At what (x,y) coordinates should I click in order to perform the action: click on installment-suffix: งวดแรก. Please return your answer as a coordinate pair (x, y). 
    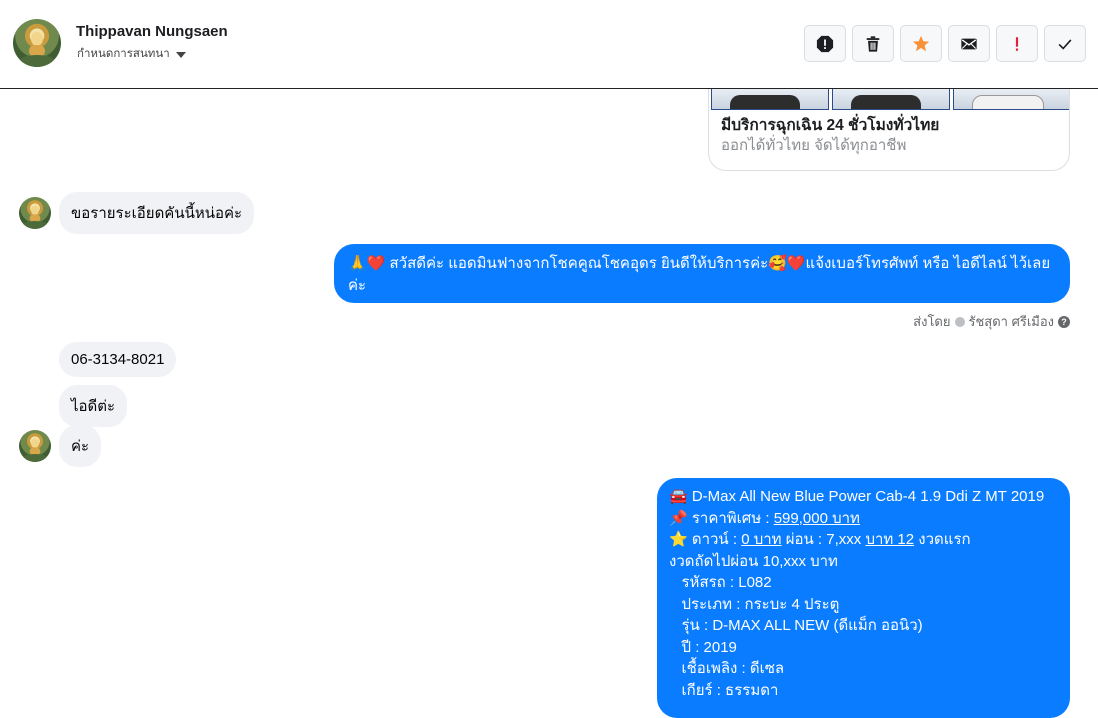
    Looking at the image, I should click on (942, 539).